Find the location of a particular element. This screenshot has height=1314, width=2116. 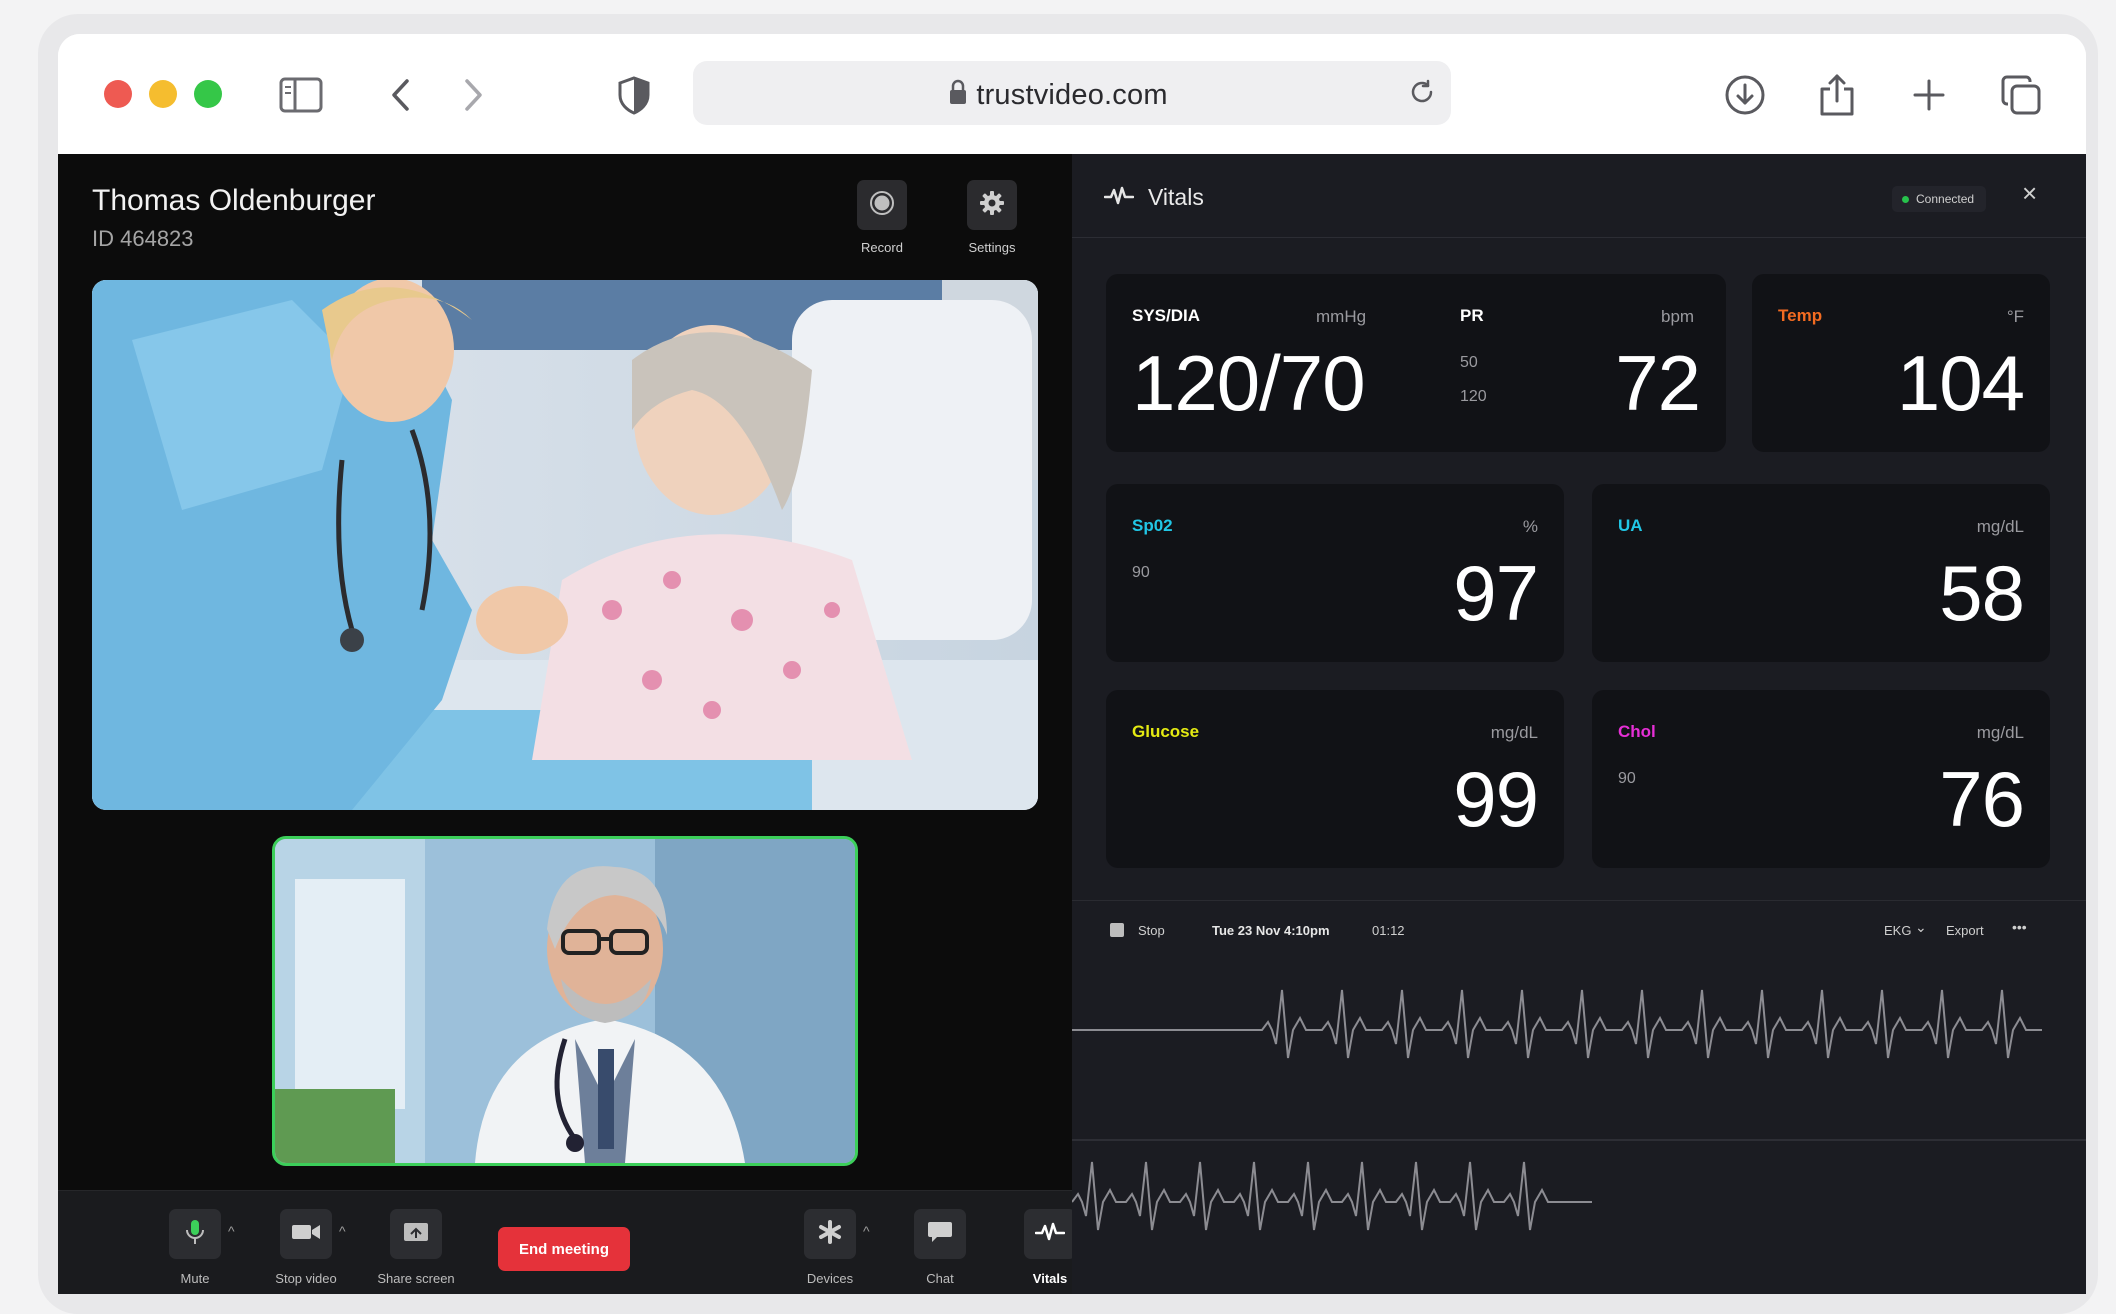

sysdia-value: 120/70 is located at coordinates (1249, 383).